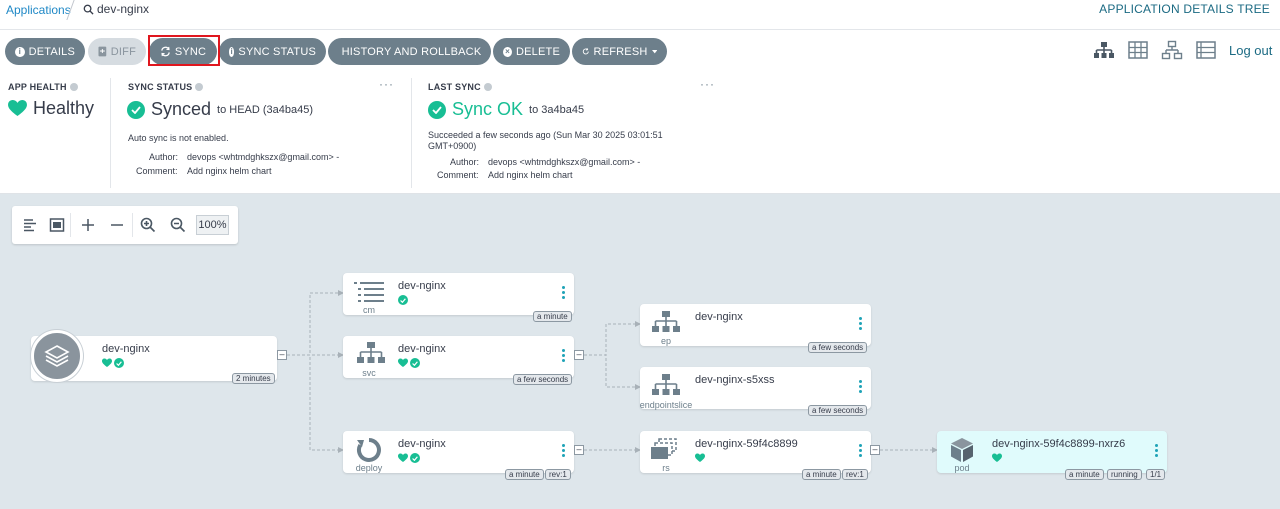 The width and height of the screenshot is (1280, 509). Describe the element at coordinates (558, 474) in the screenshot. I see `node-revision-badge: rev:1` at that location.